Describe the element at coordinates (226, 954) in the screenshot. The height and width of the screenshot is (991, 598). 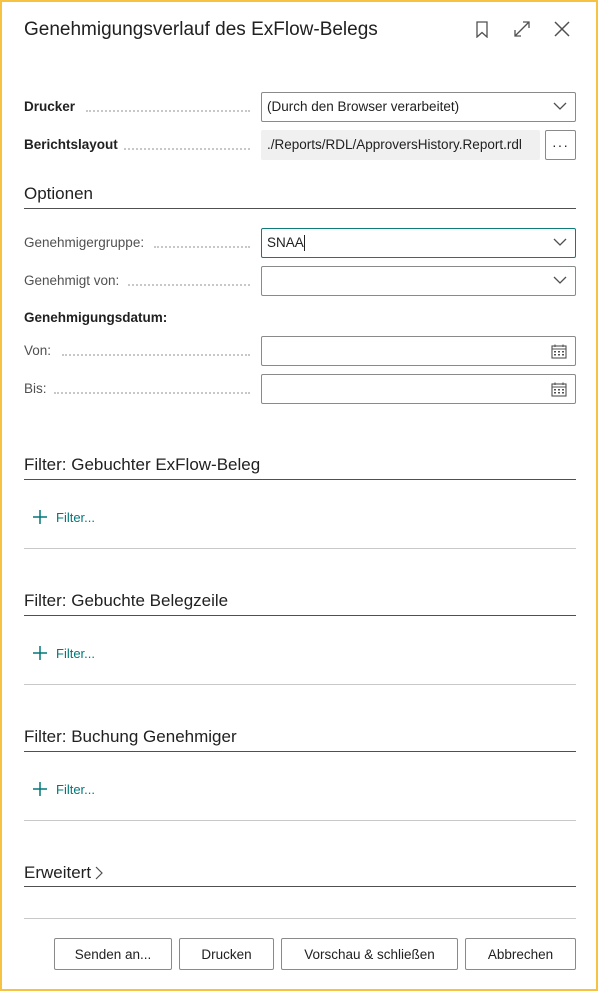
I see `drucken-button: Drucken` at that location.